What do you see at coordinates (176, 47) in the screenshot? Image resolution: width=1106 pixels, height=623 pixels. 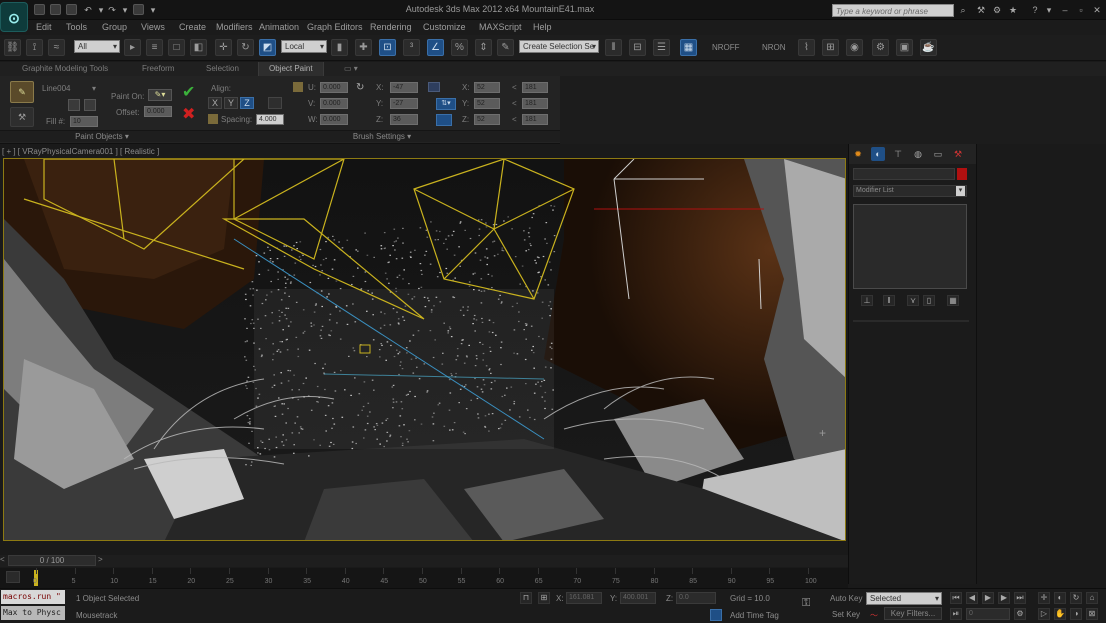 I see `rectangular-selection-icon: □` at bounding box center [176, 47].